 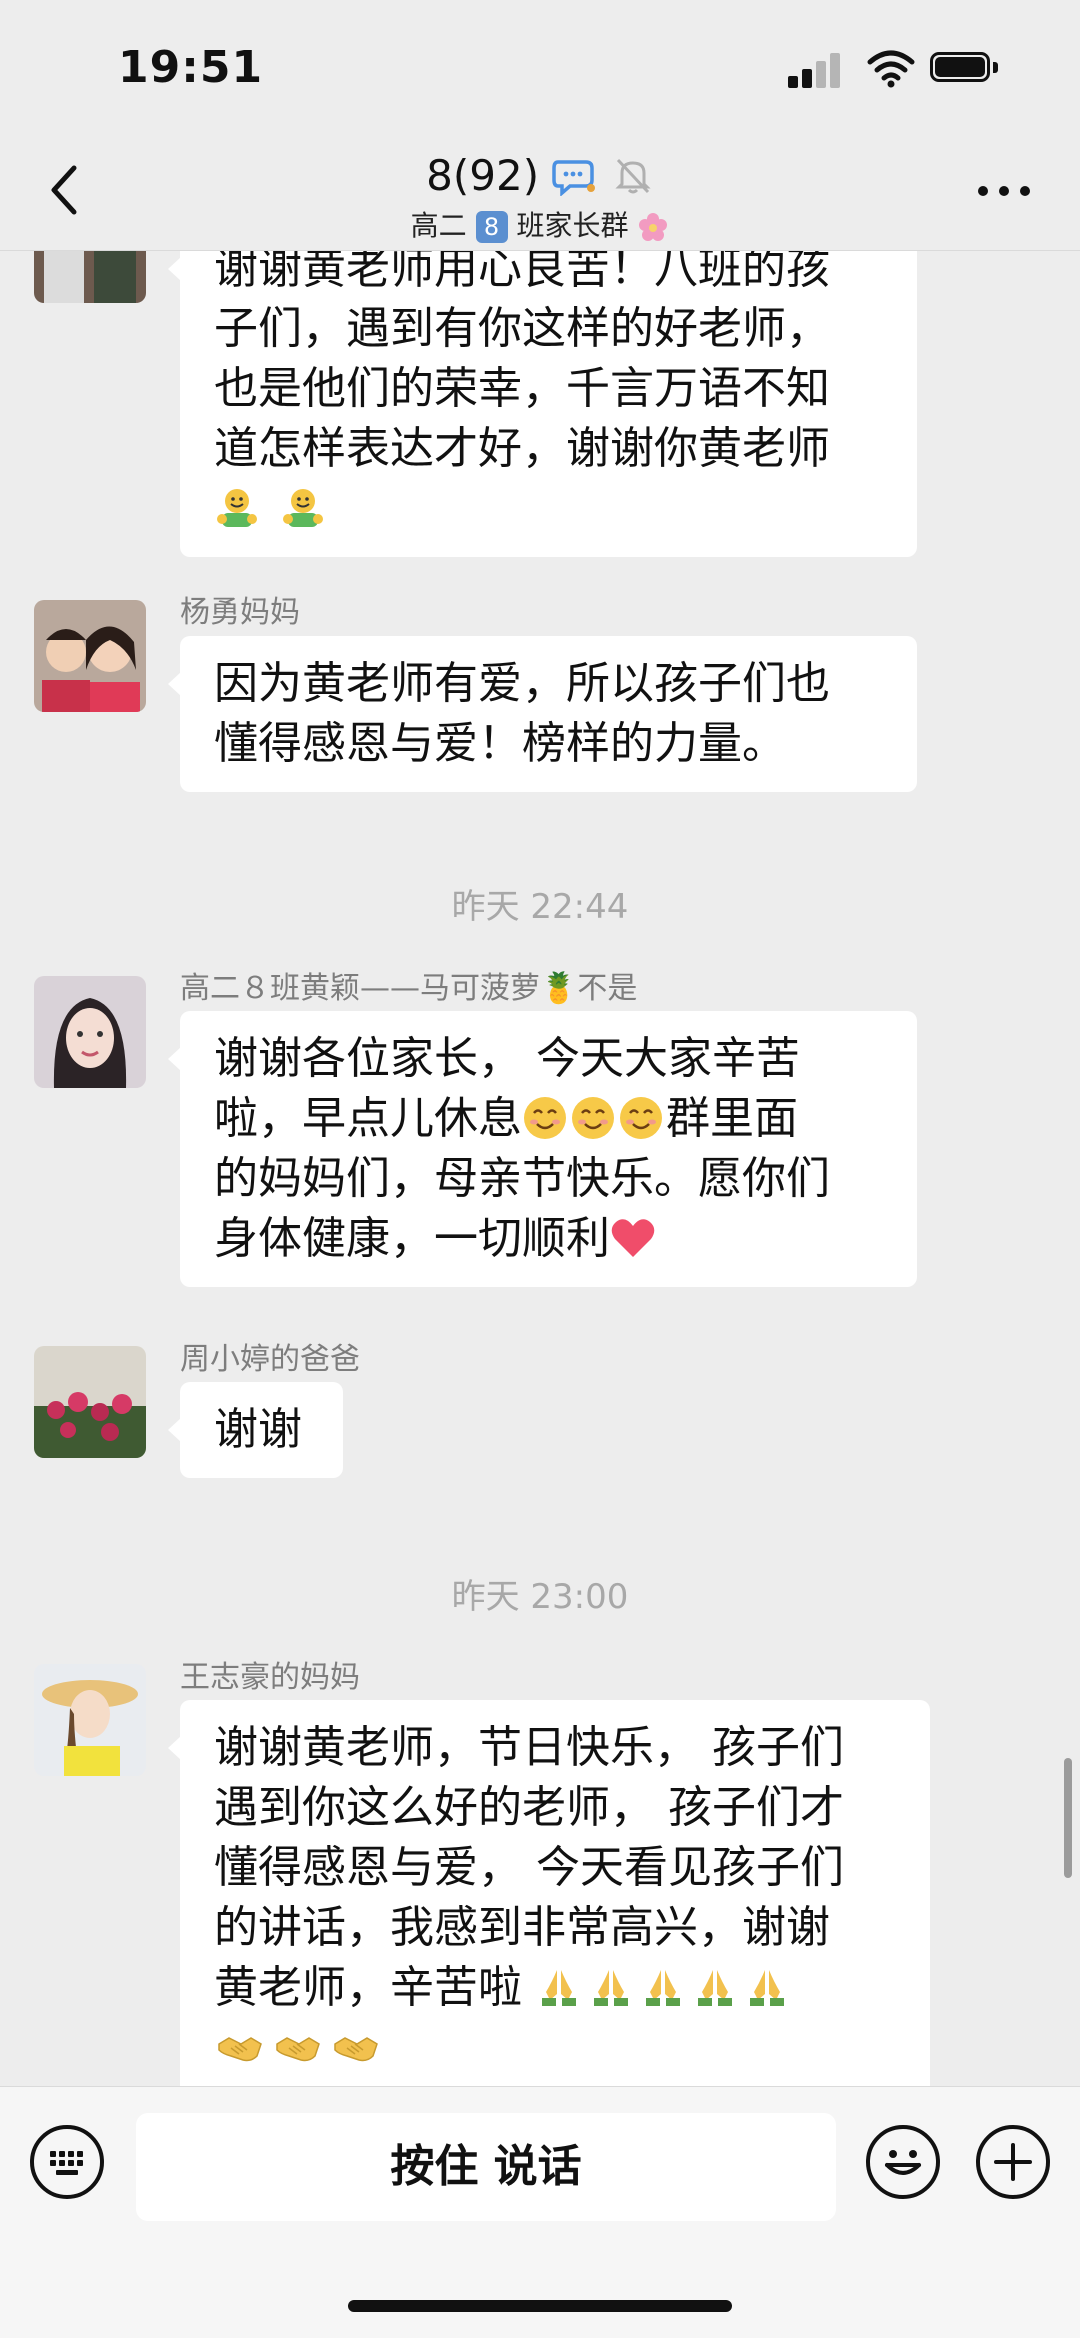 I want to click on message-line: 谢谢黄老师用心良苦！八班的孩, so click(x=522, y=272).